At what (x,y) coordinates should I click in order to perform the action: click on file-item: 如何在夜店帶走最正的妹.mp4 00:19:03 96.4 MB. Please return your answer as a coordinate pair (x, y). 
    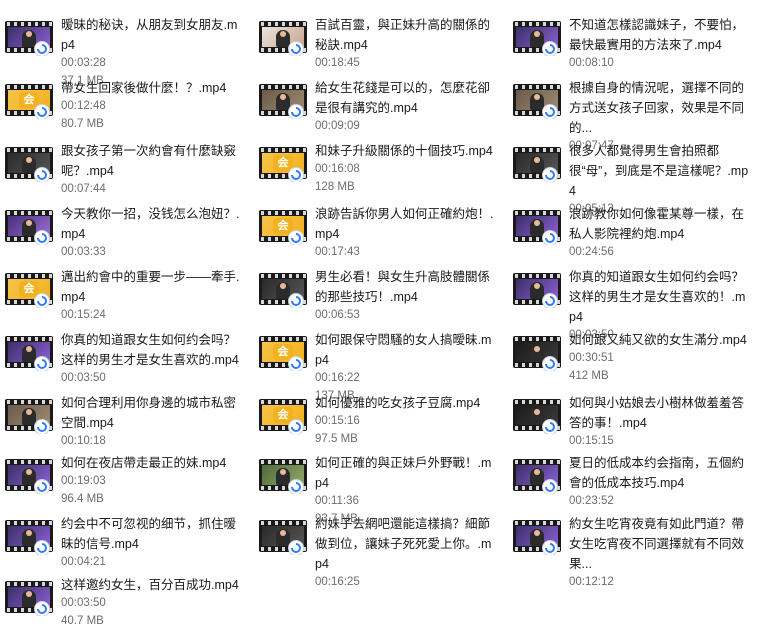
    Looking at the image, I should click on (122, 474).